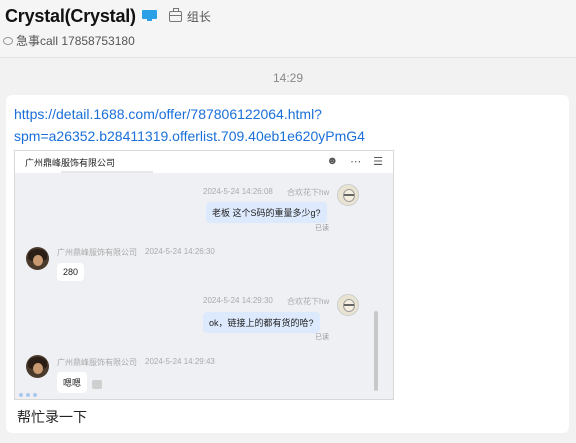 The height and width of the screenshot is (443, 576). I want to click on emoji-icon, so click(97, 384).